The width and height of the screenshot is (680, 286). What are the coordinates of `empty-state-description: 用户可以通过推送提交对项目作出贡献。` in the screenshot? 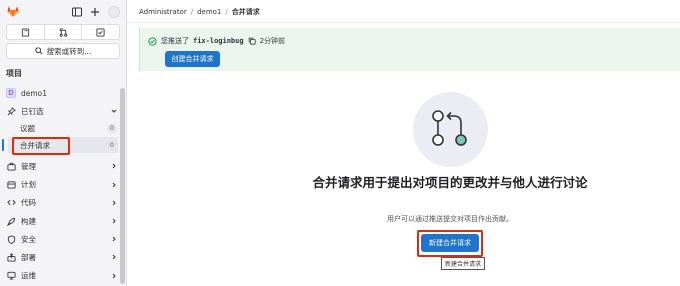 It's located at (450, 219).